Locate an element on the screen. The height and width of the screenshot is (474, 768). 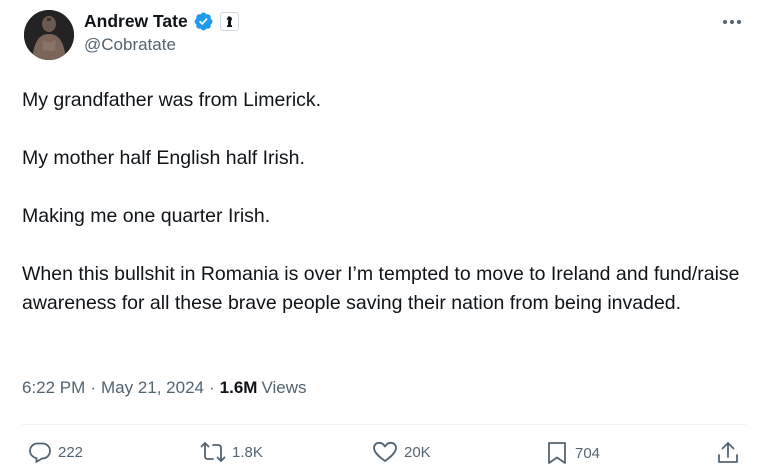
more-icon is located at coordinates (732, 22).